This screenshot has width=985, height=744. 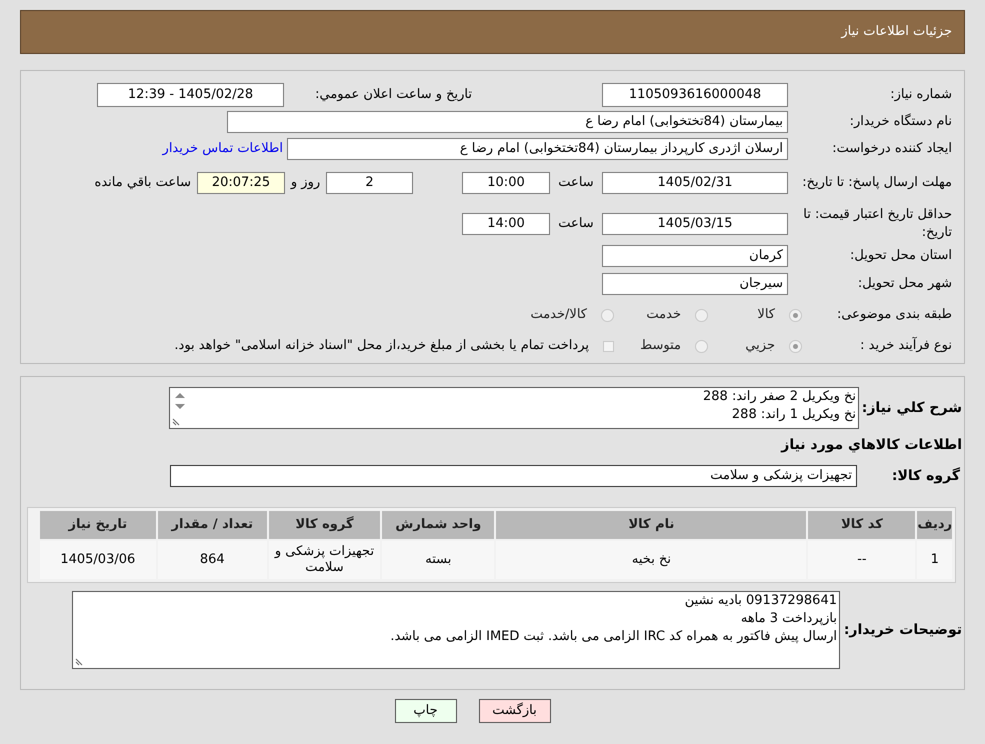 What do you see at coordinates (142, 183) in the screenshot?
I see `field-label: ساعت باقي مانده` at bounding box center [142, 183].